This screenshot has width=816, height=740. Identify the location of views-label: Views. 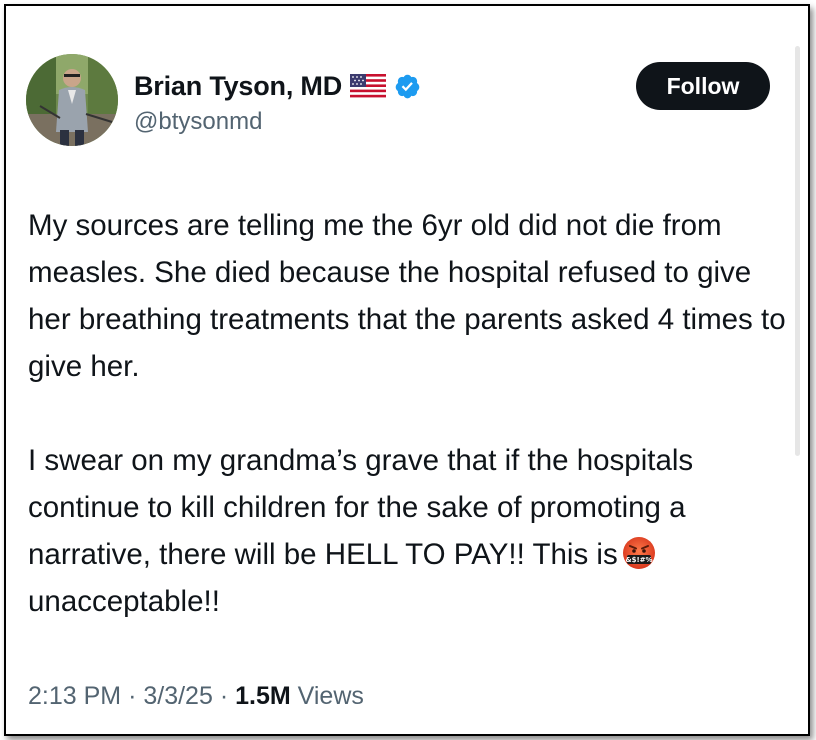
(330, 696).